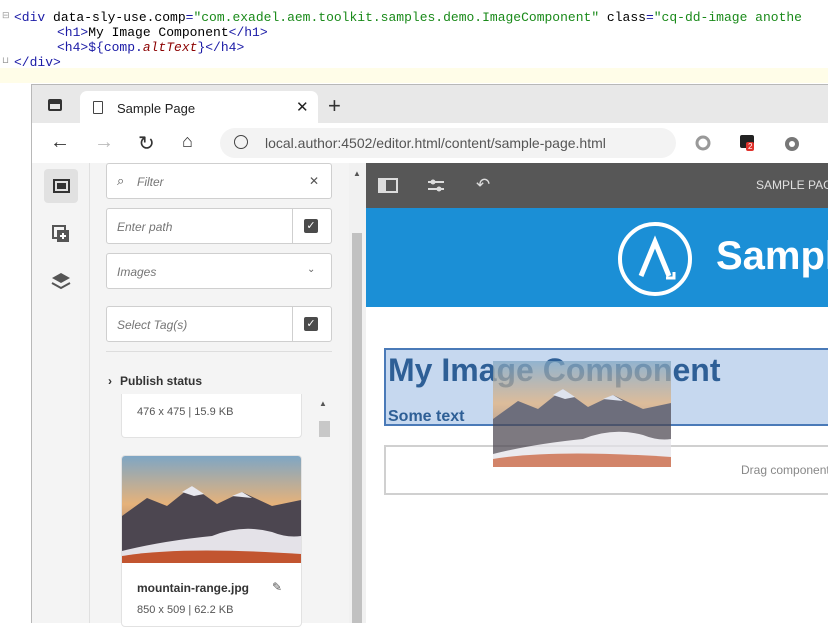  Describe the element at coordinates (324, 510) in the screenshot. I see `assets-scrollbar: ▲` at that location.